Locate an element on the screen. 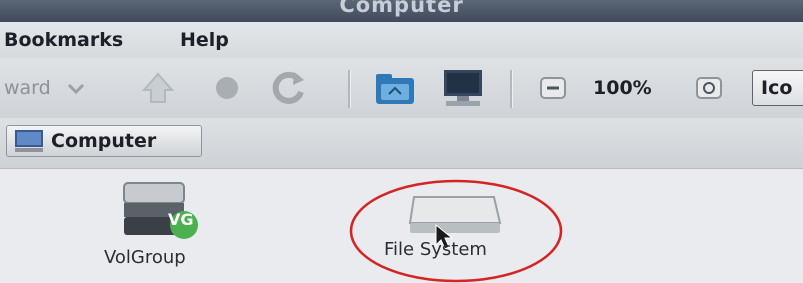 The image size is (803, 283). vg-badge: VG is located at coordinates (181, 219).